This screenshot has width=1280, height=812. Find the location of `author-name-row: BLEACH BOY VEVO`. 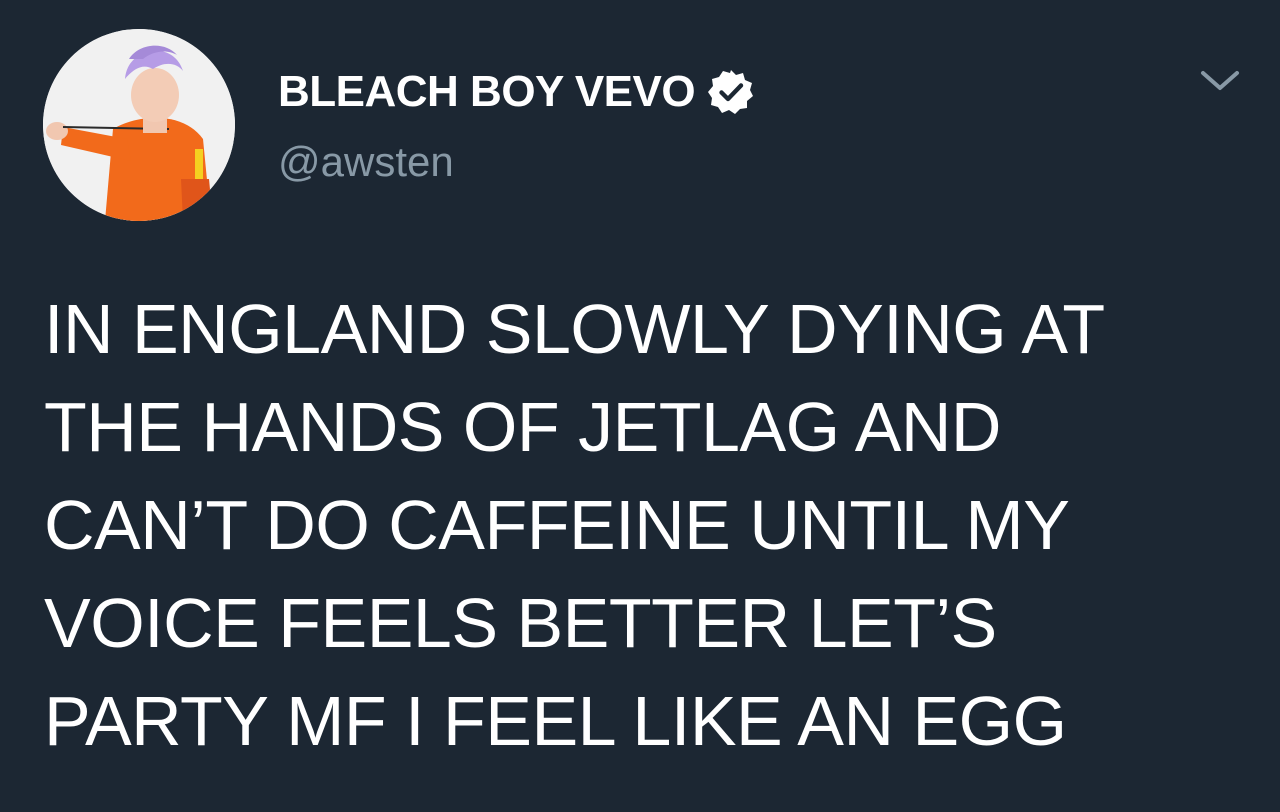

author-name-row: BLEACH BOY VEVO is located at coordinates (516, 92).